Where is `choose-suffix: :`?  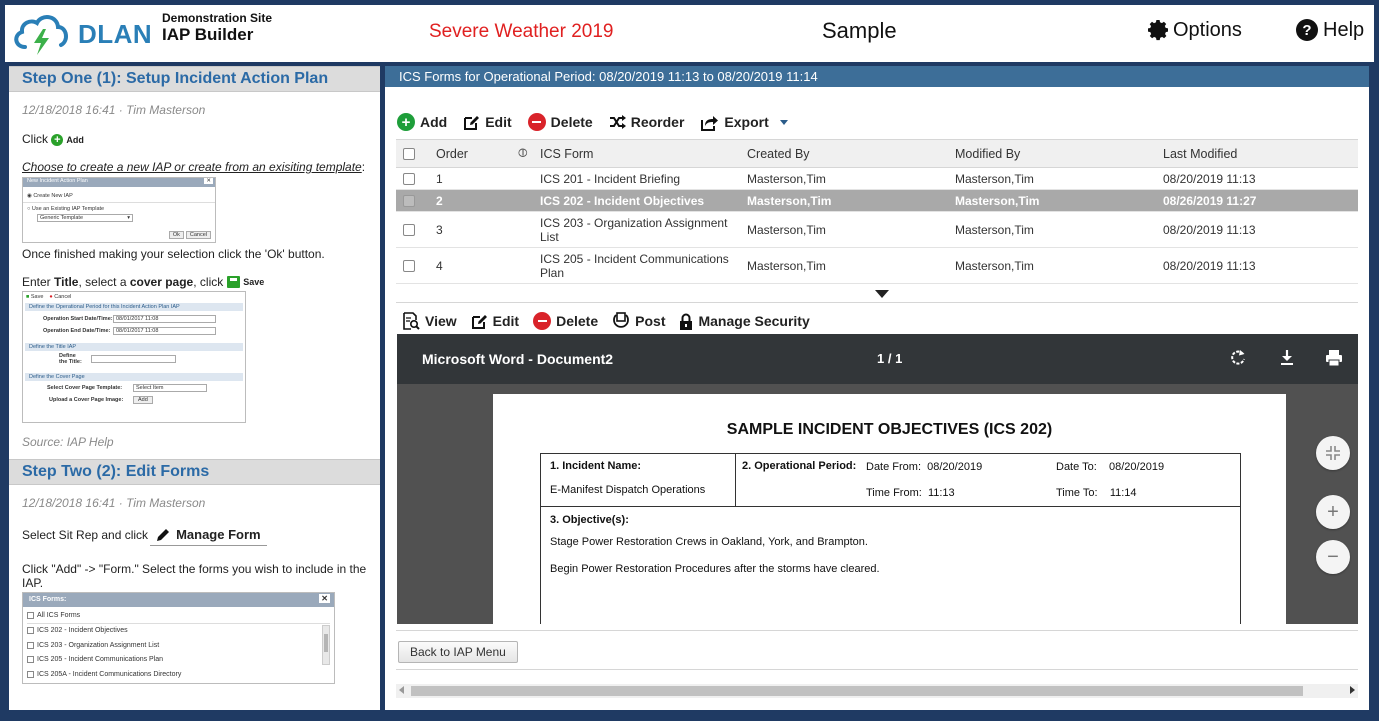 choose-suffix: : is located at coordinates (363, 167).